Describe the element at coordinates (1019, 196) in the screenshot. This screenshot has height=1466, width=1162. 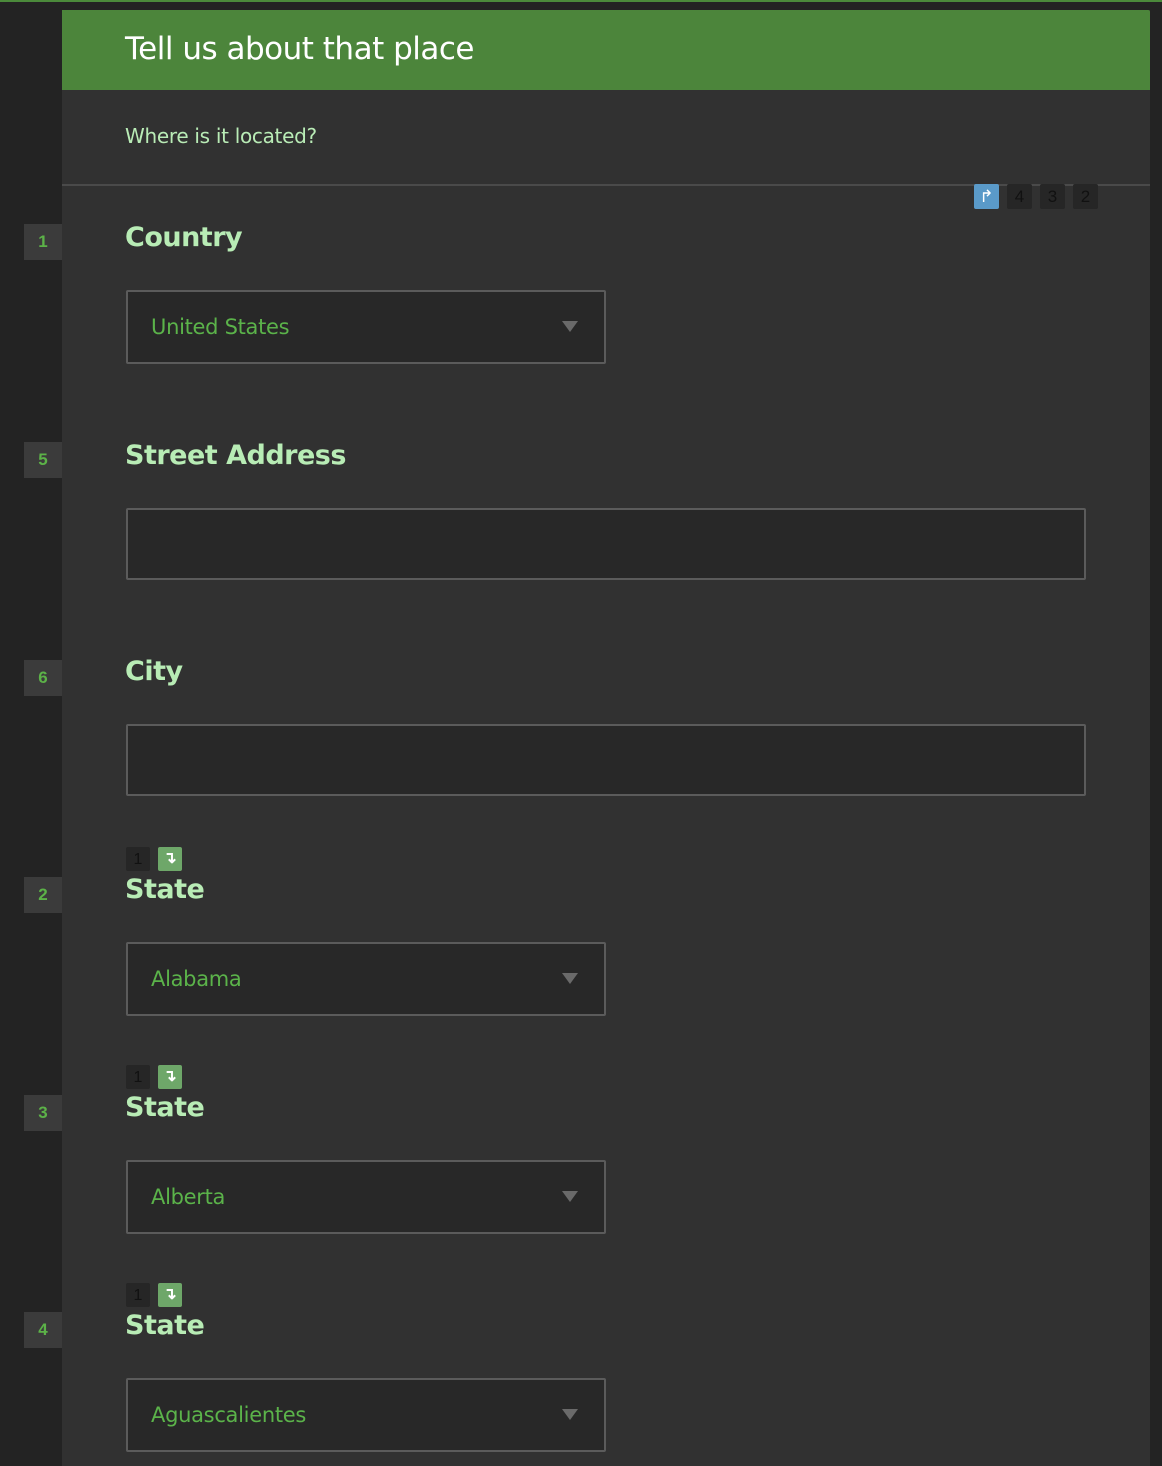
I see `sequence-badge: 4` at that location.